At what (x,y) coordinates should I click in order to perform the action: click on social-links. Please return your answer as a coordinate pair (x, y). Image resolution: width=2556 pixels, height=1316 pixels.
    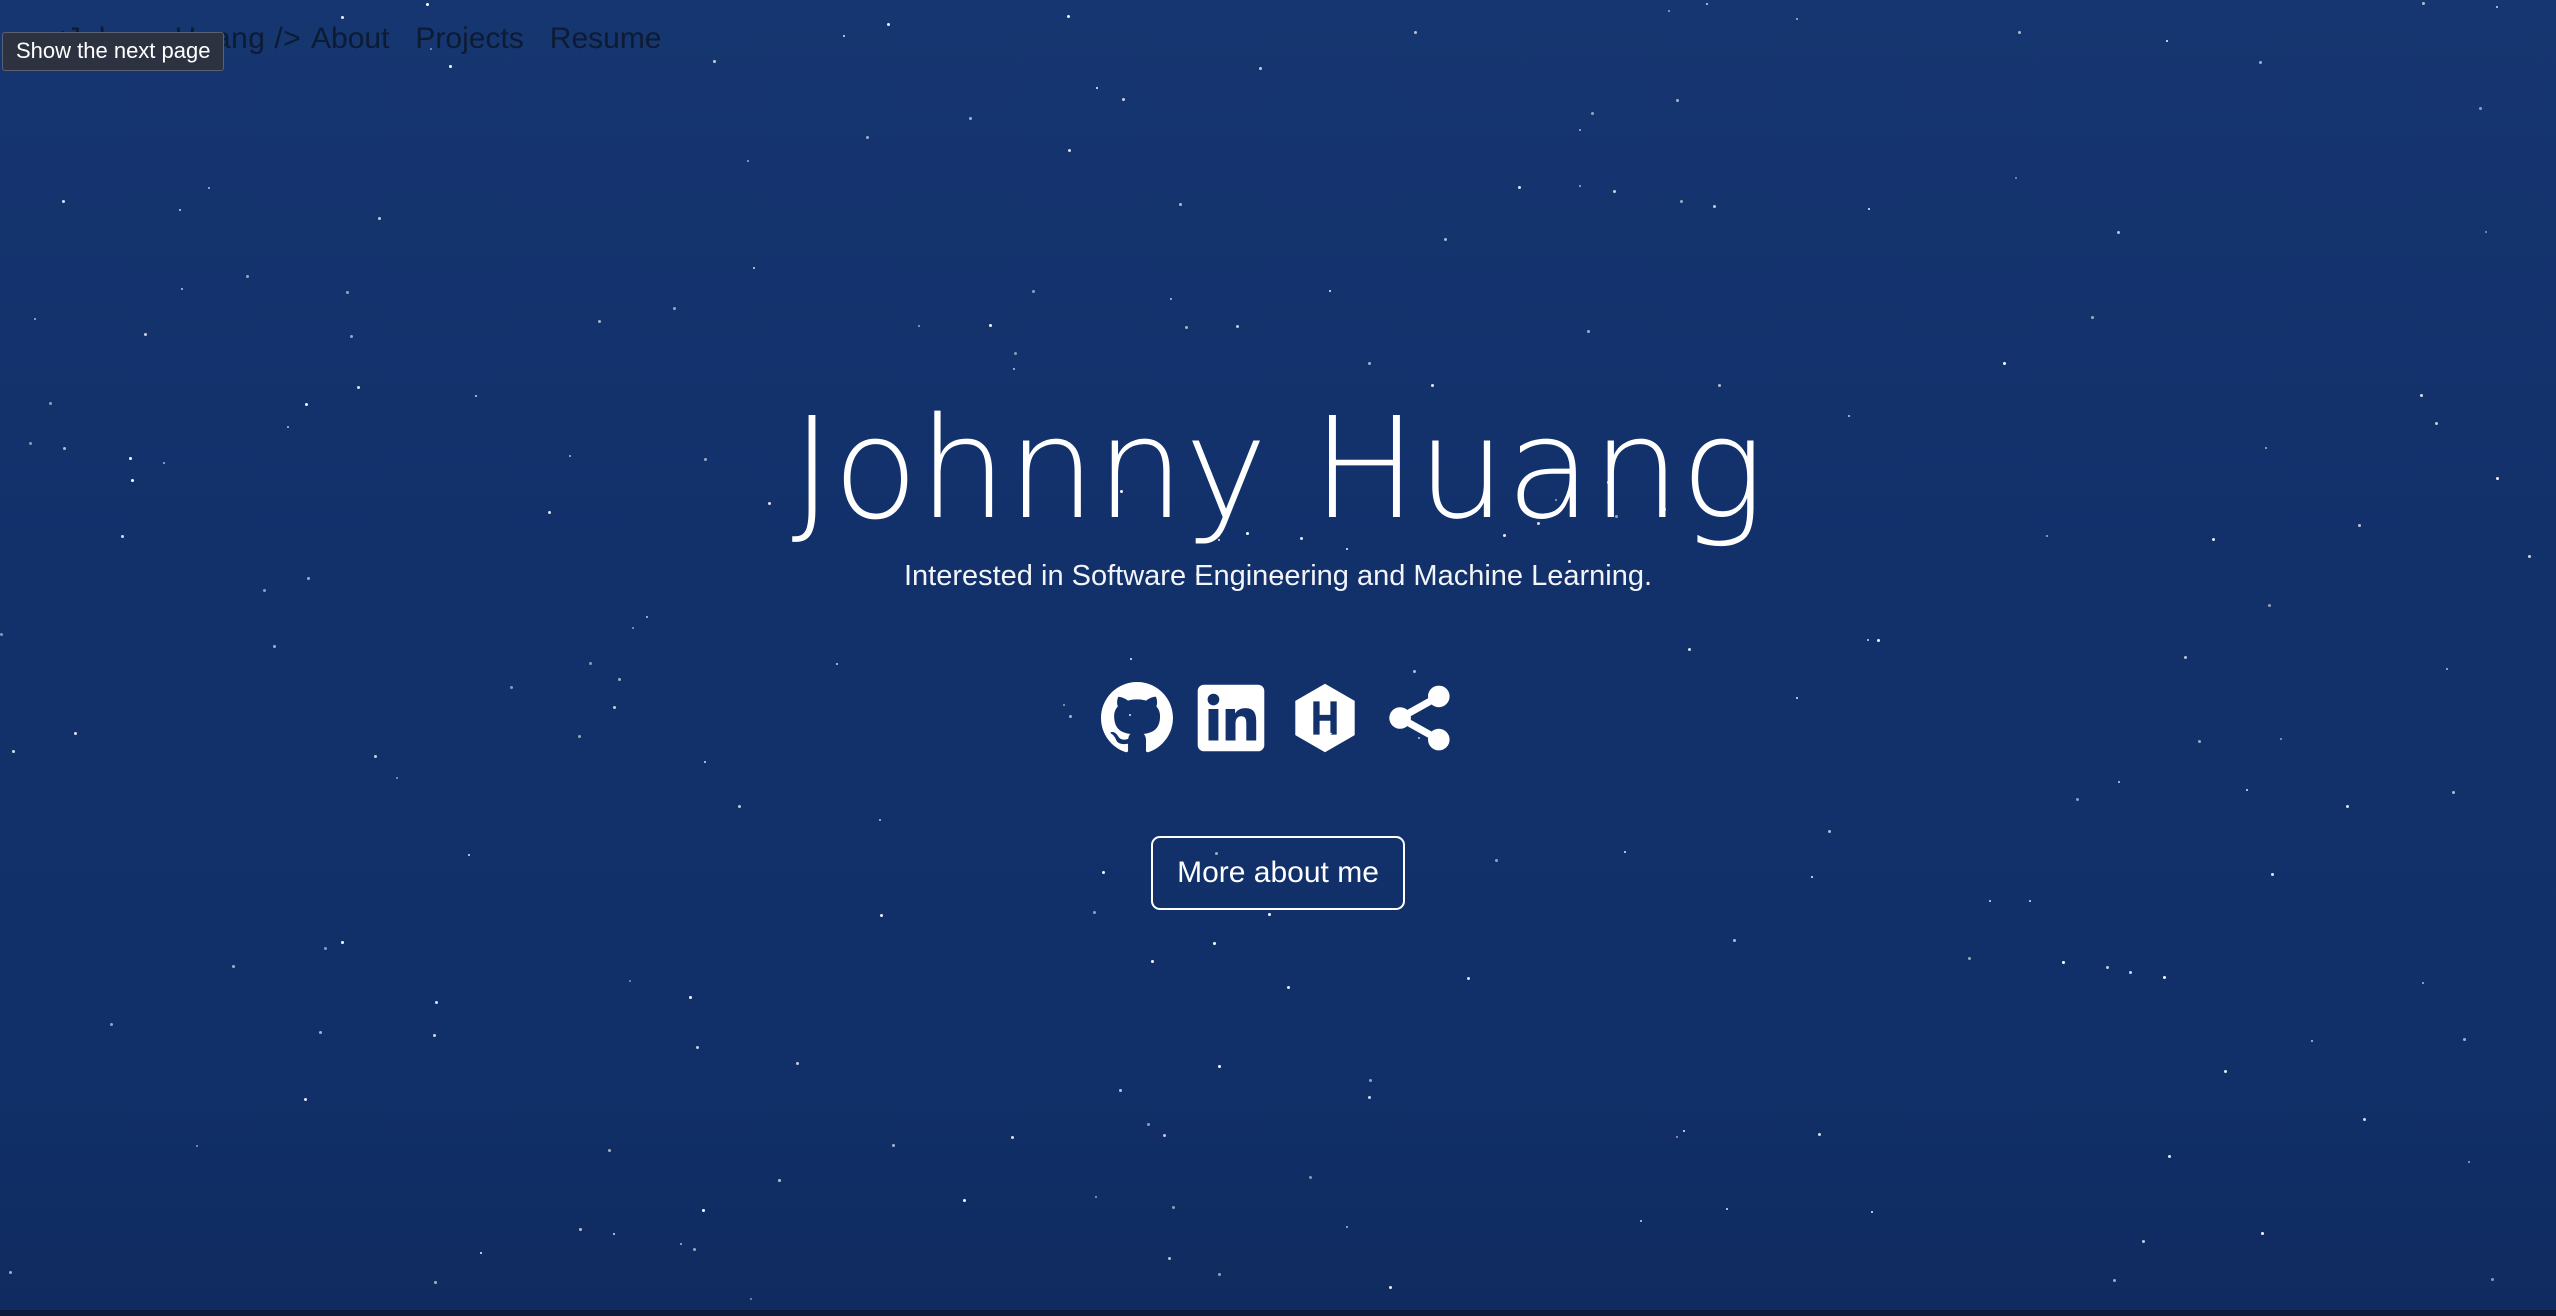
    Looking at the image, I should click on (1278, 719).